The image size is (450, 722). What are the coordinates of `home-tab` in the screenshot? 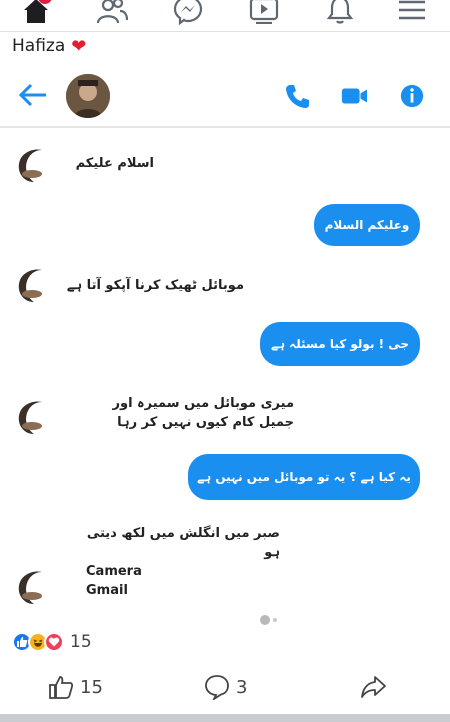 It's located at (36, 14).